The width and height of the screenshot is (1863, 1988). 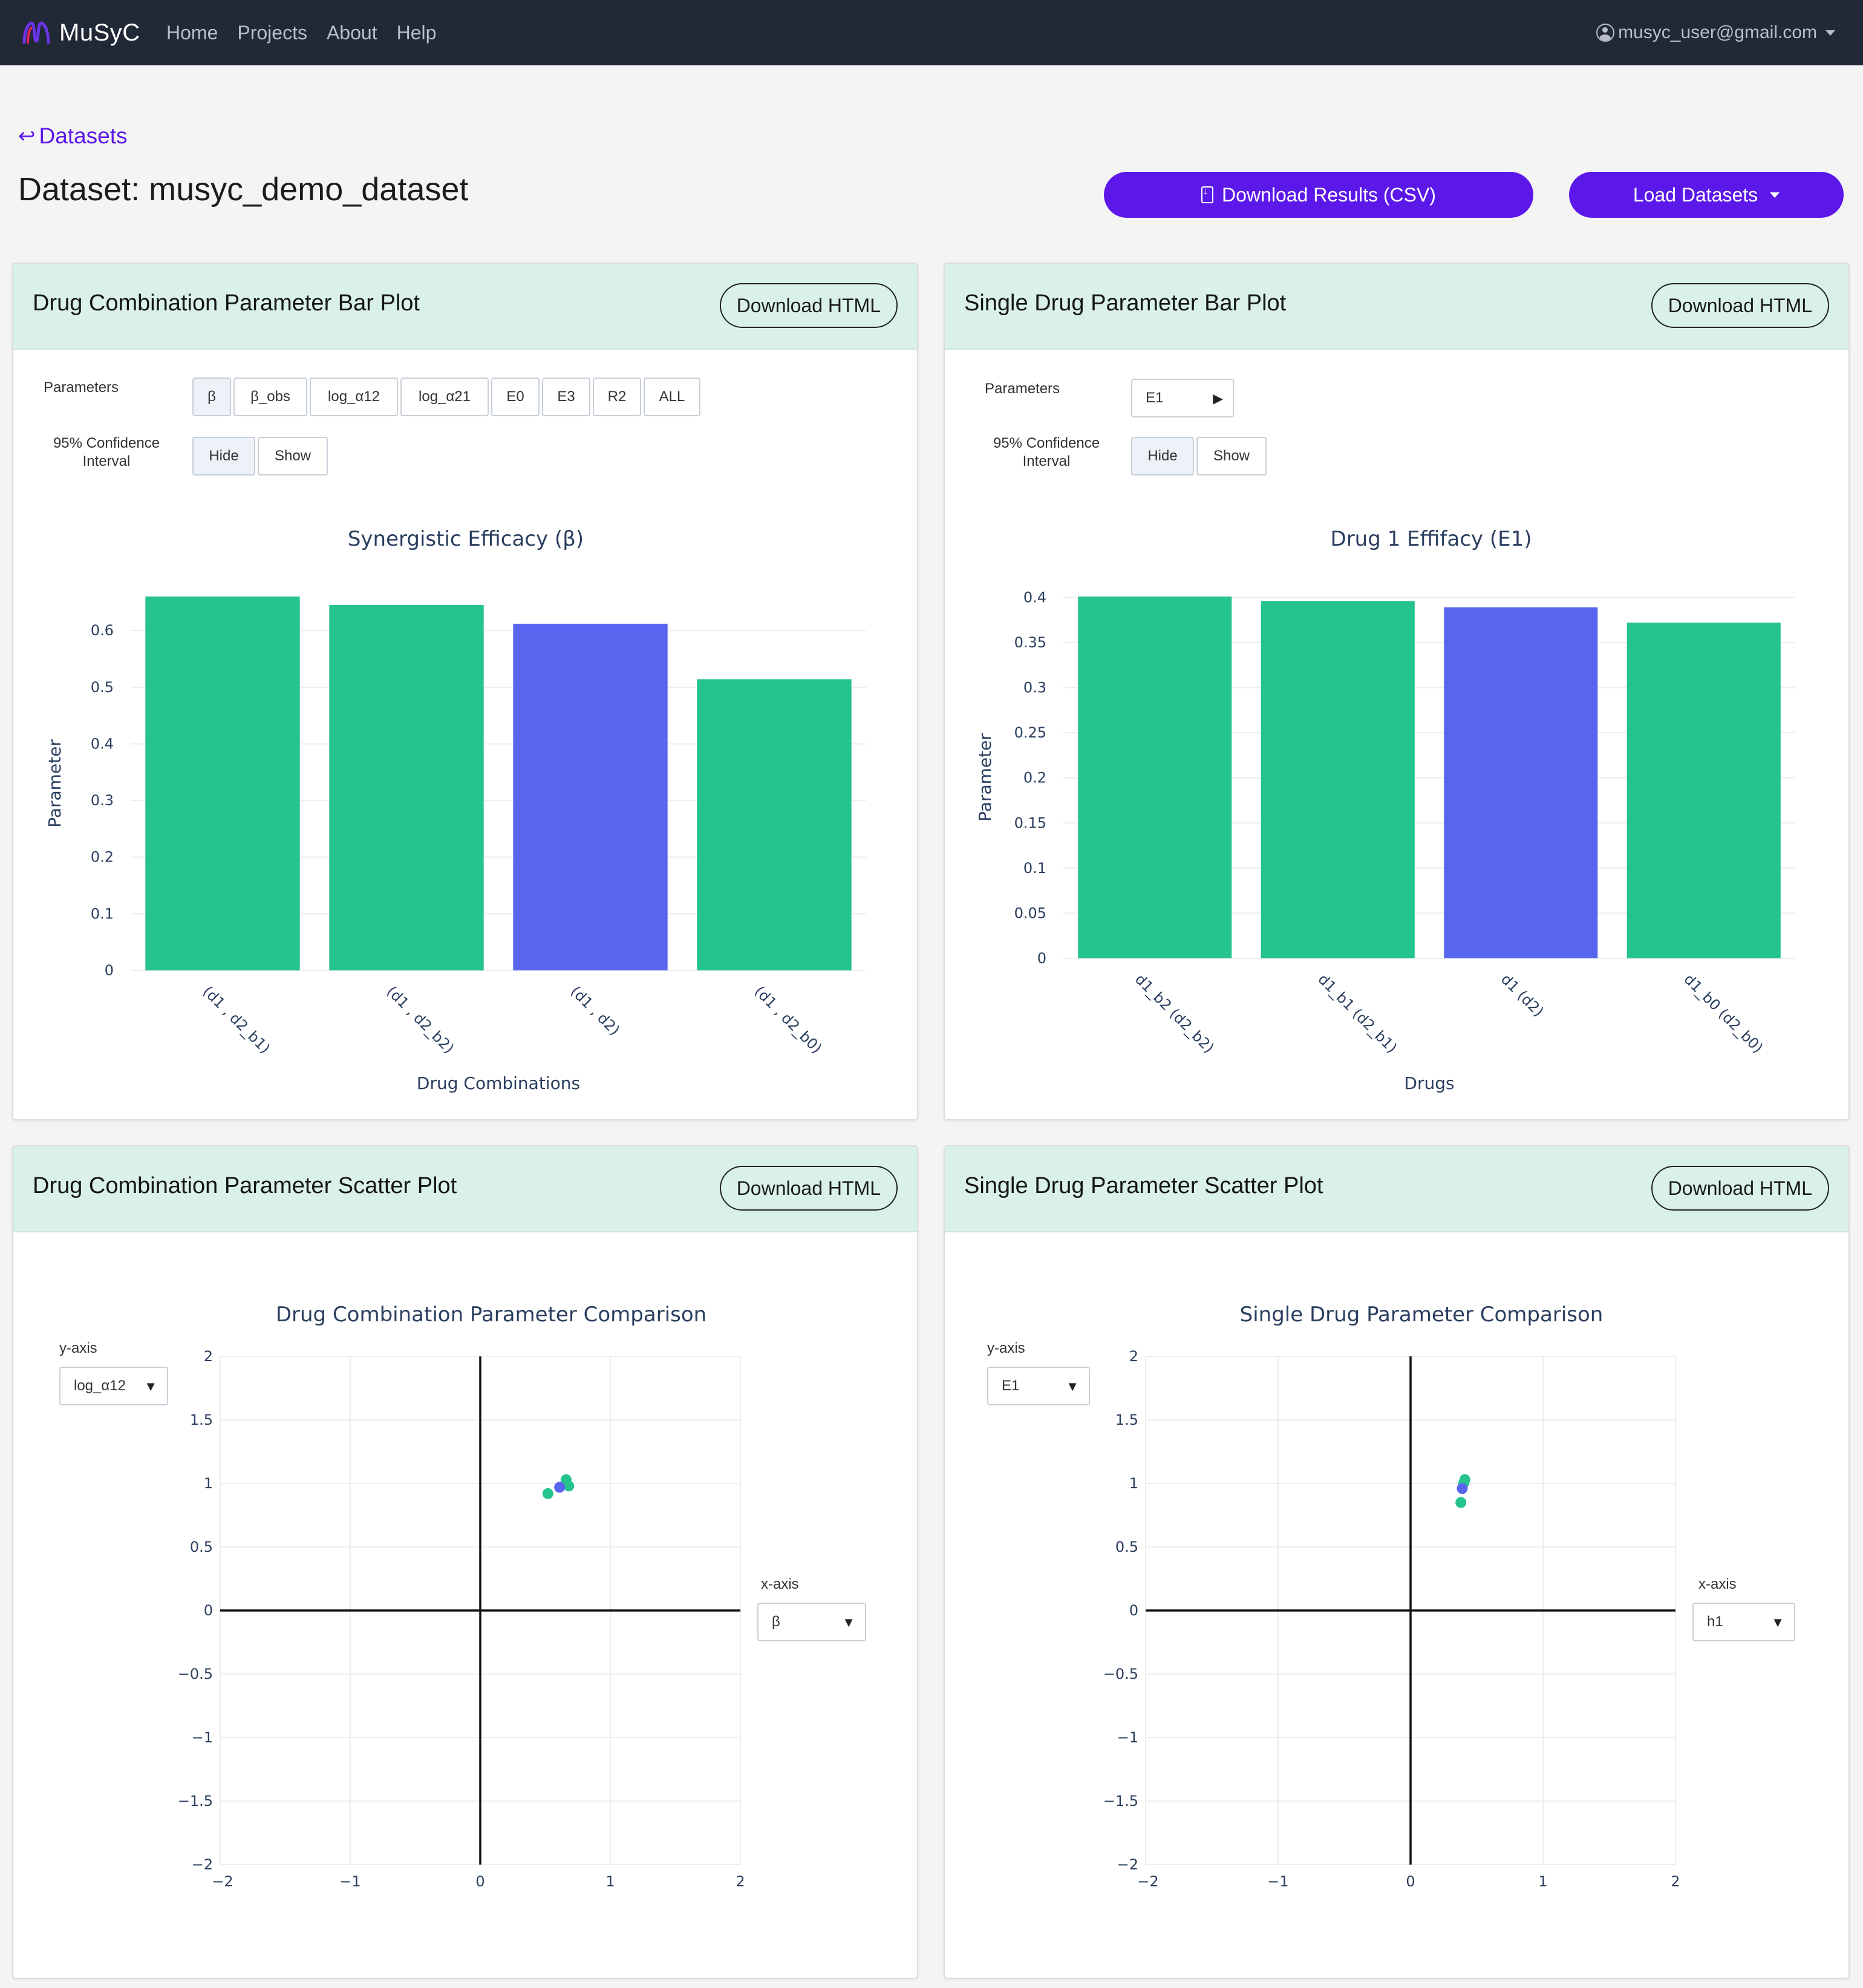 I want to click on y-tick-label: 0.25, so click(x=1030, y=732).